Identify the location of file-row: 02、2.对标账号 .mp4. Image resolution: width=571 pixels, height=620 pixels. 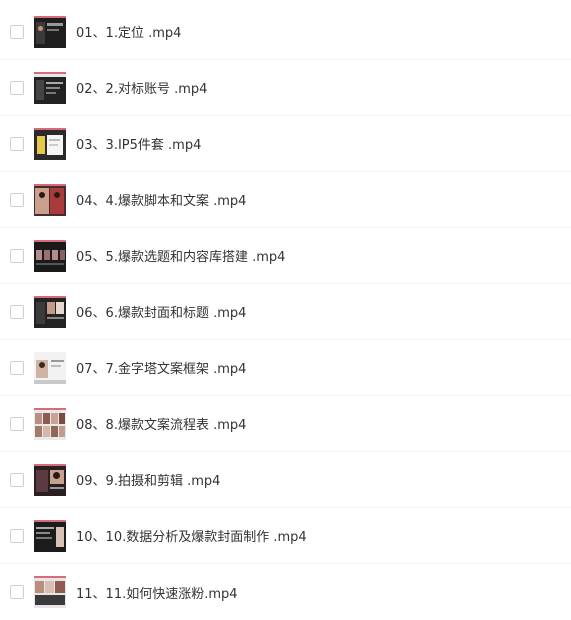
(285, 88).